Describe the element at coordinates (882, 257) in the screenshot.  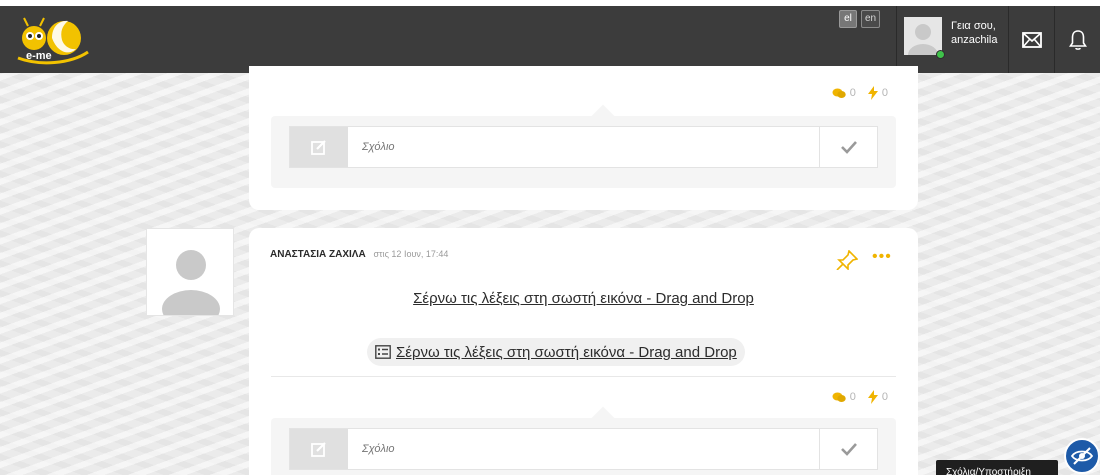
I see `more-options-button: •••` at that location.